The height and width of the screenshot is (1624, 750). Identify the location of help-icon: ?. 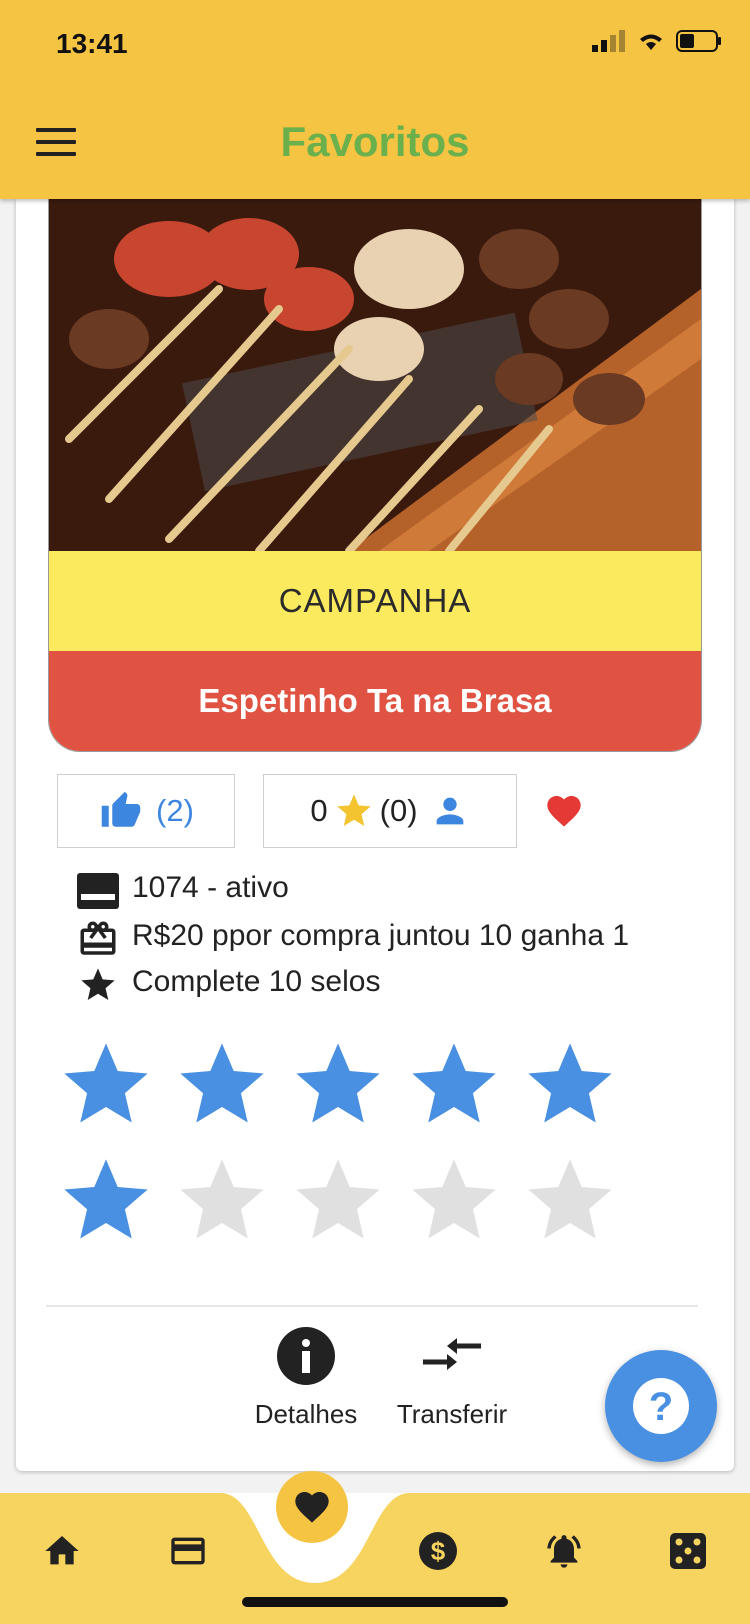
(661, 1406).